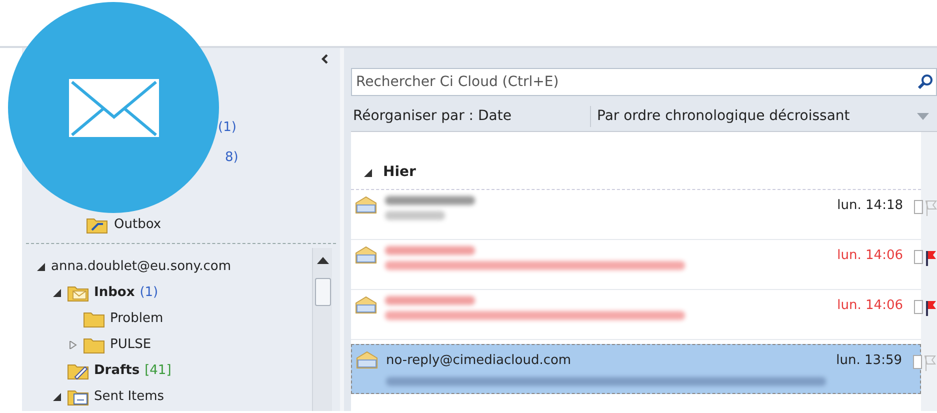  What do you see at coordinates (97, 225) in the screenshot?
I see `outbox-folder-icon` at bounding box center [97, 225].